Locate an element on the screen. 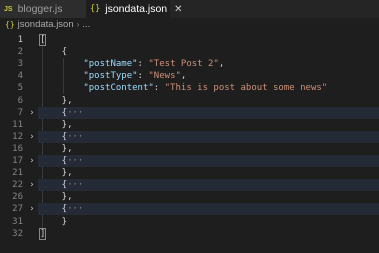  line-number: 4 is located at coordinates (20, 76).